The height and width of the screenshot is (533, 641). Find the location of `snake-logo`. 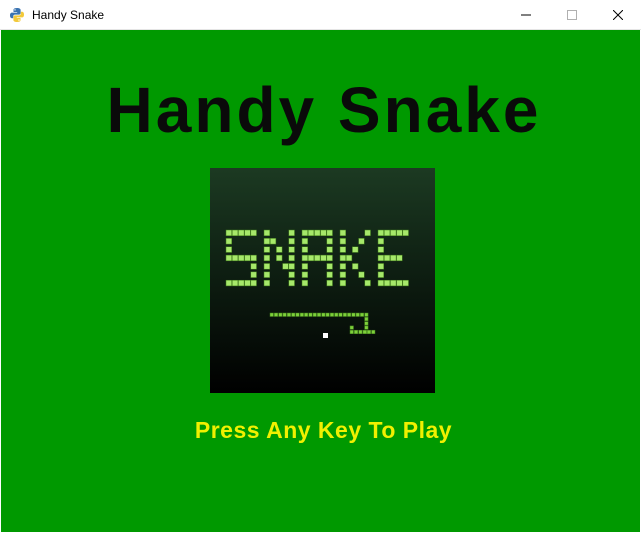

snake-logo is located at coordinates (322, 280).